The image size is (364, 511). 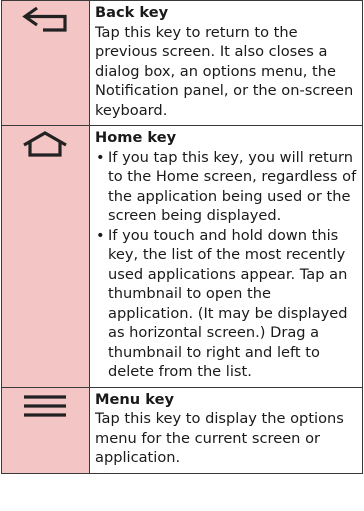 I want to click on home-icon, so click(x=45, y=142).